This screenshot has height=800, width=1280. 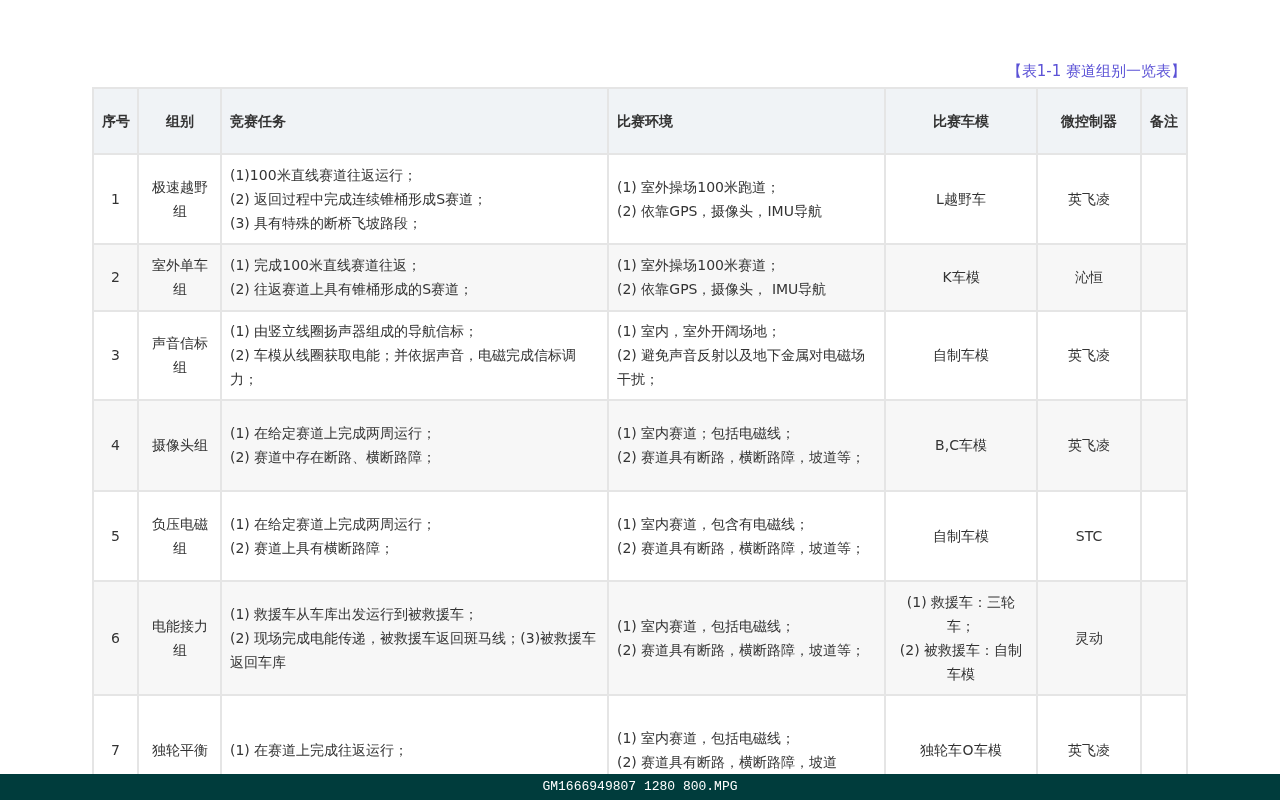 What do you see at coordinates (359, 199) in the screenshot?
I see `task-line: (2) 返回过程中完成连续锥桶形成S赛道；` at bounding box center [359, 199].